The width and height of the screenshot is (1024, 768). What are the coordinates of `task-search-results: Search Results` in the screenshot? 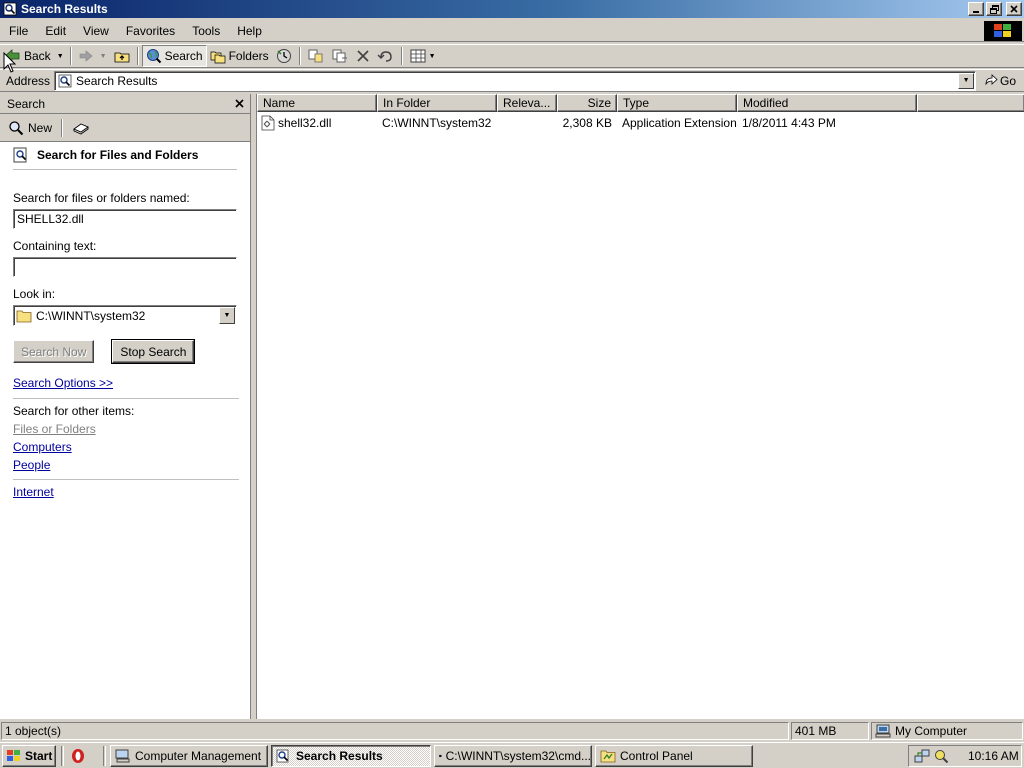 It's located at (351, 755).